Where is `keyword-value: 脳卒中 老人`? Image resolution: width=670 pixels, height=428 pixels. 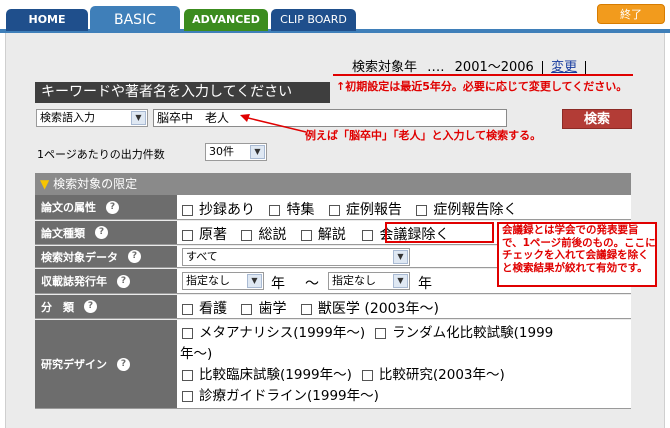 keyword-value: 脳卒中 老人 is located at coordinates (193, 118).